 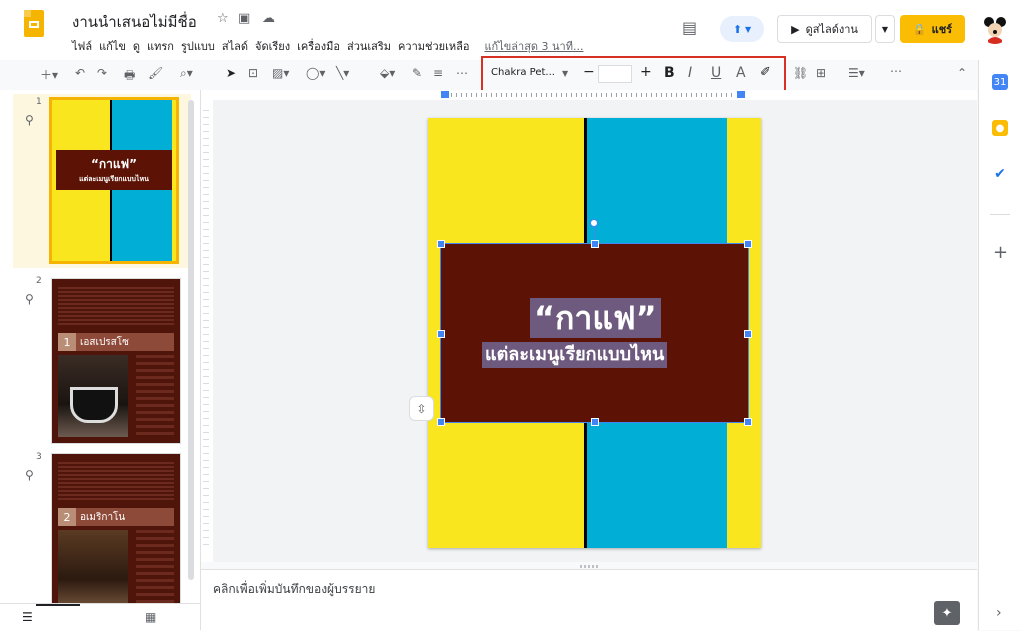 I want to click on paint-format-icon: 🖌, so click(x=155, y=73).